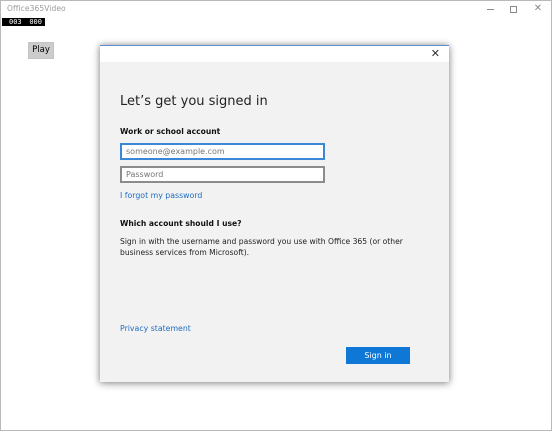 The image size is (554, 433). I want to click on app-title: Office365Video, so click(36, 8).